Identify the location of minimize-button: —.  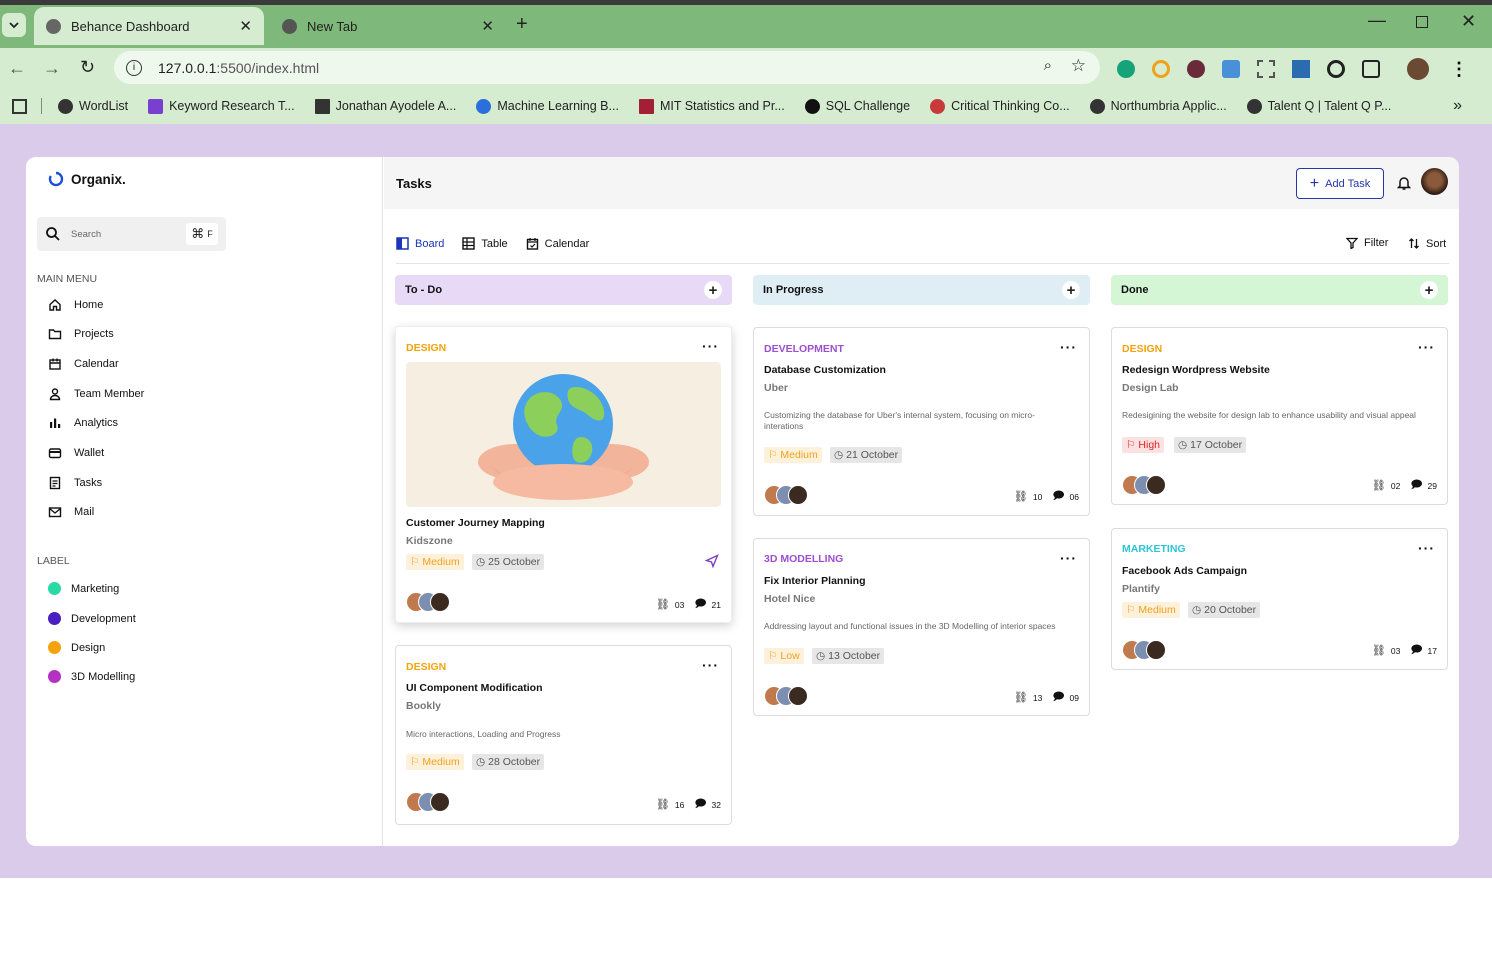
(1377, 20).